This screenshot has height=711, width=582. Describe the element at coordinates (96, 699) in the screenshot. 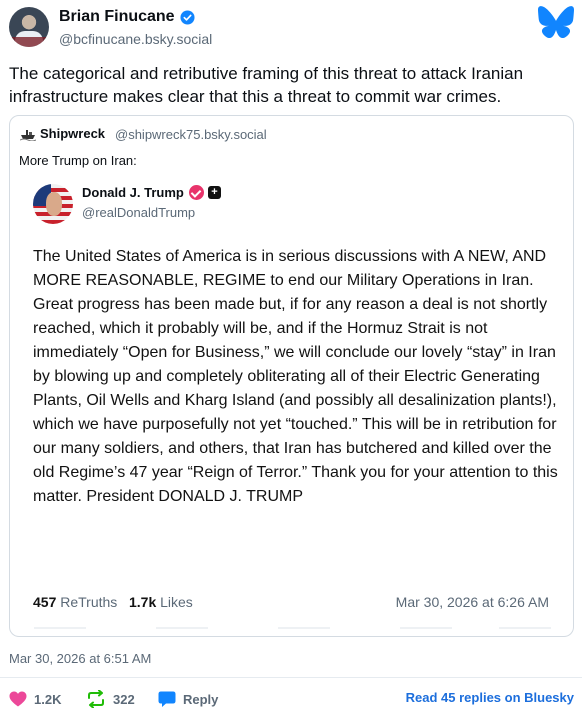

I see `repost-icon` at that location.